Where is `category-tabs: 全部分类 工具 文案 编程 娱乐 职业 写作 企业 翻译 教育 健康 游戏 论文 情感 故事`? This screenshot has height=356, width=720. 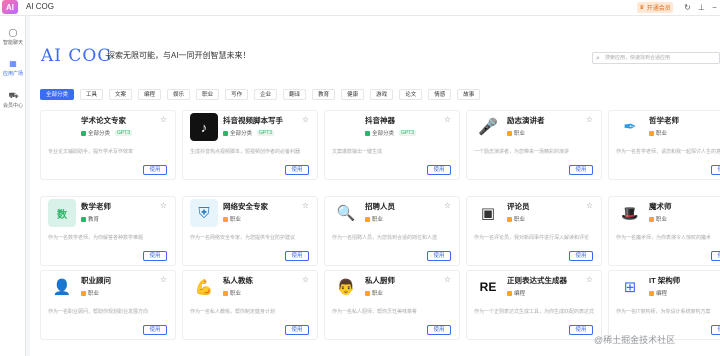
category-tabs: 全部分类 工具 文案 编程 娱乐 职业 写作 企业 翻译 教育 健康 游戏 论文 情感 故事 is located at coordinates (260, 94).